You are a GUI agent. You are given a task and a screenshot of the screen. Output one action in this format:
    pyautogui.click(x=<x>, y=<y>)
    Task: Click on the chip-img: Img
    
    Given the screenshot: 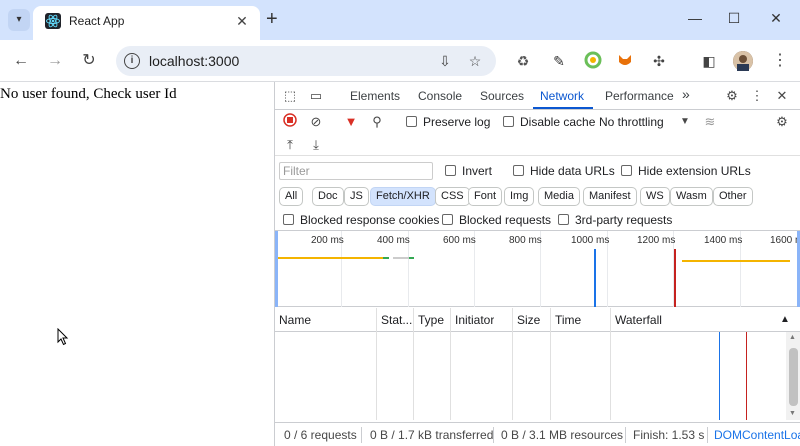 What is the action you would take?
    pyautogui.click(x=519, y=196)
    